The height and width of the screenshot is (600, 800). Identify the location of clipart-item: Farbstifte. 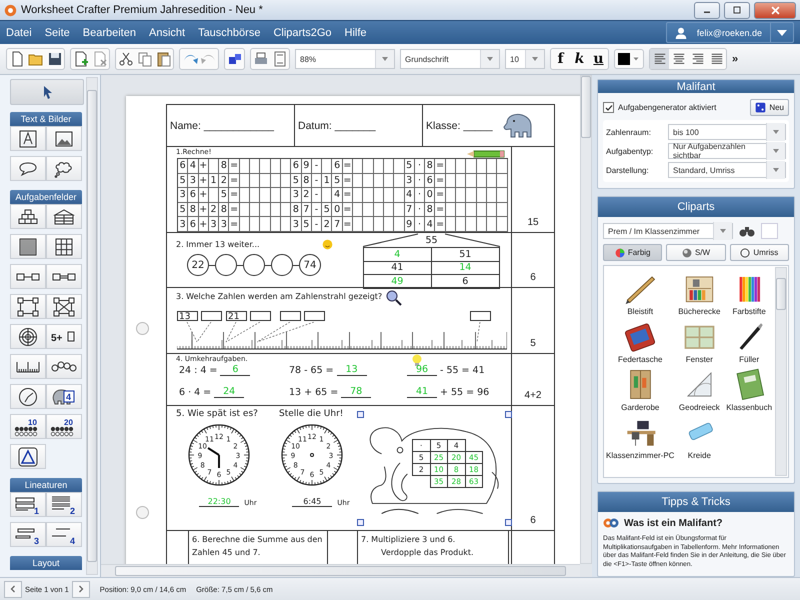
(749, 292).